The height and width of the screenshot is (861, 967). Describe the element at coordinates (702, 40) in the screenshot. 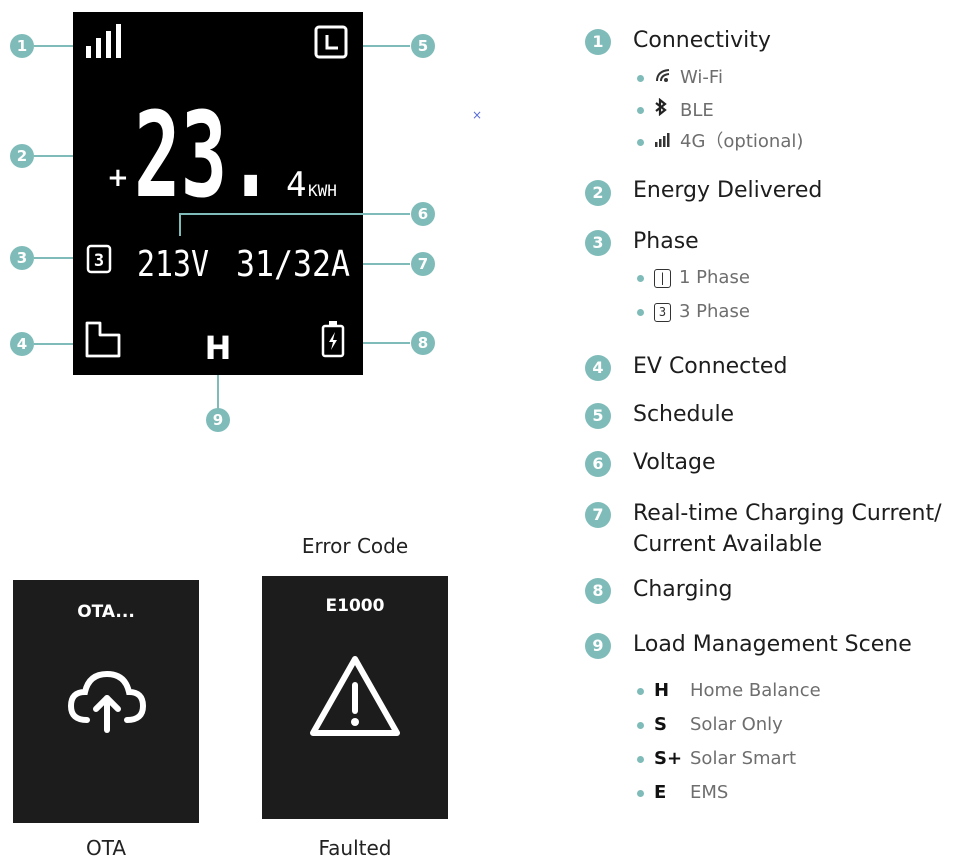

I see `legend-title-connectivity: Connectivity` at that location.